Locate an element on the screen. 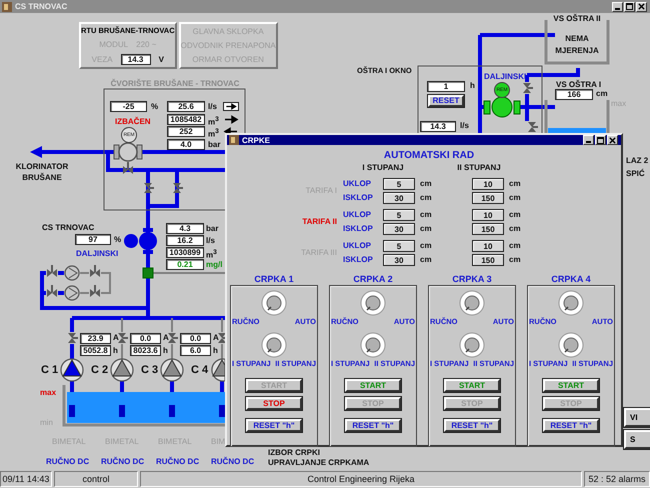 Image resolution: width=650 pixels, height=488 pixels. window-title: CS TRNOVAC is located at coordinates (41, 6).